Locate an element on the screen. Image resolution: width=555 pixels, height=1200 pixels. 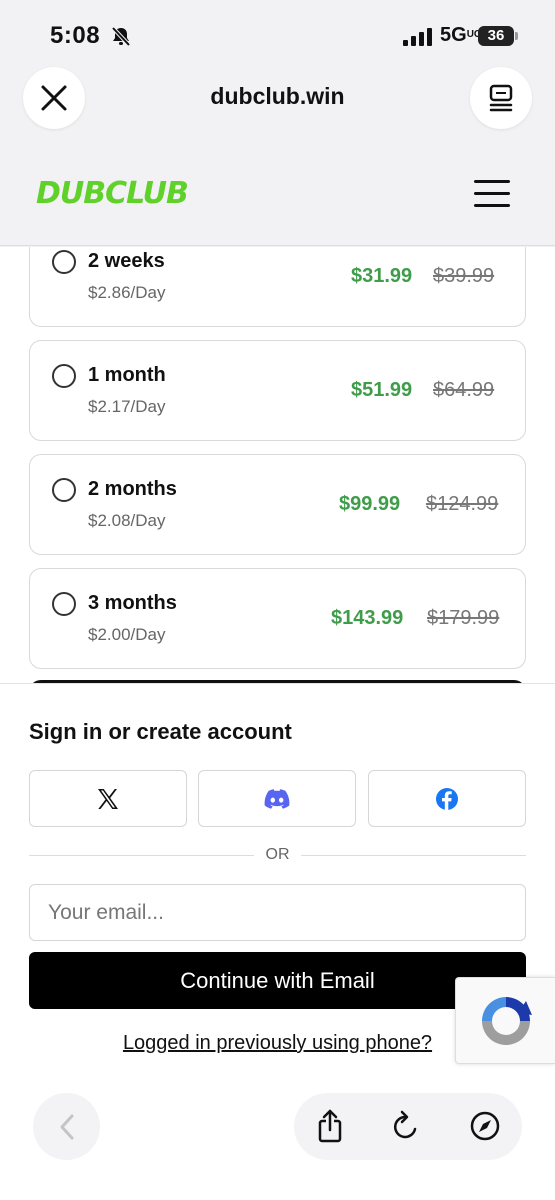
plan-name: 2 months is located at coordinates (132, 489).